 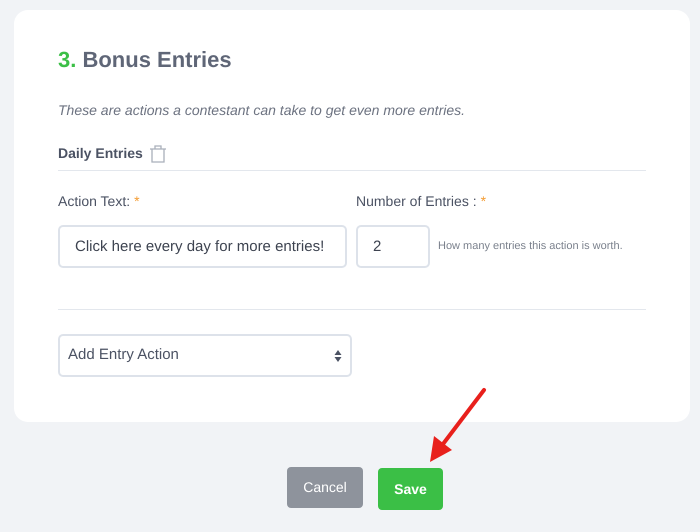 I want to click on action-text-field: Click here every day for more entries!, so click(x=202, y=246).